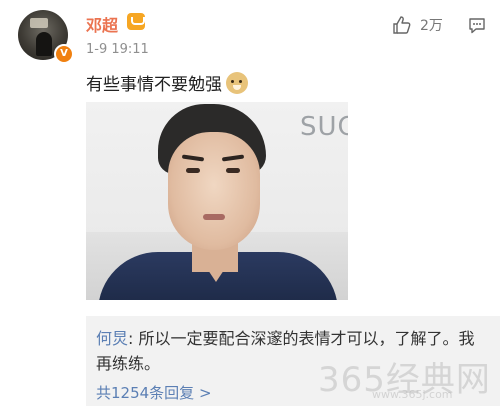  Describe the element at coordinates (64, 54) in the screenshot. I see `verified-icon: V` at that location.